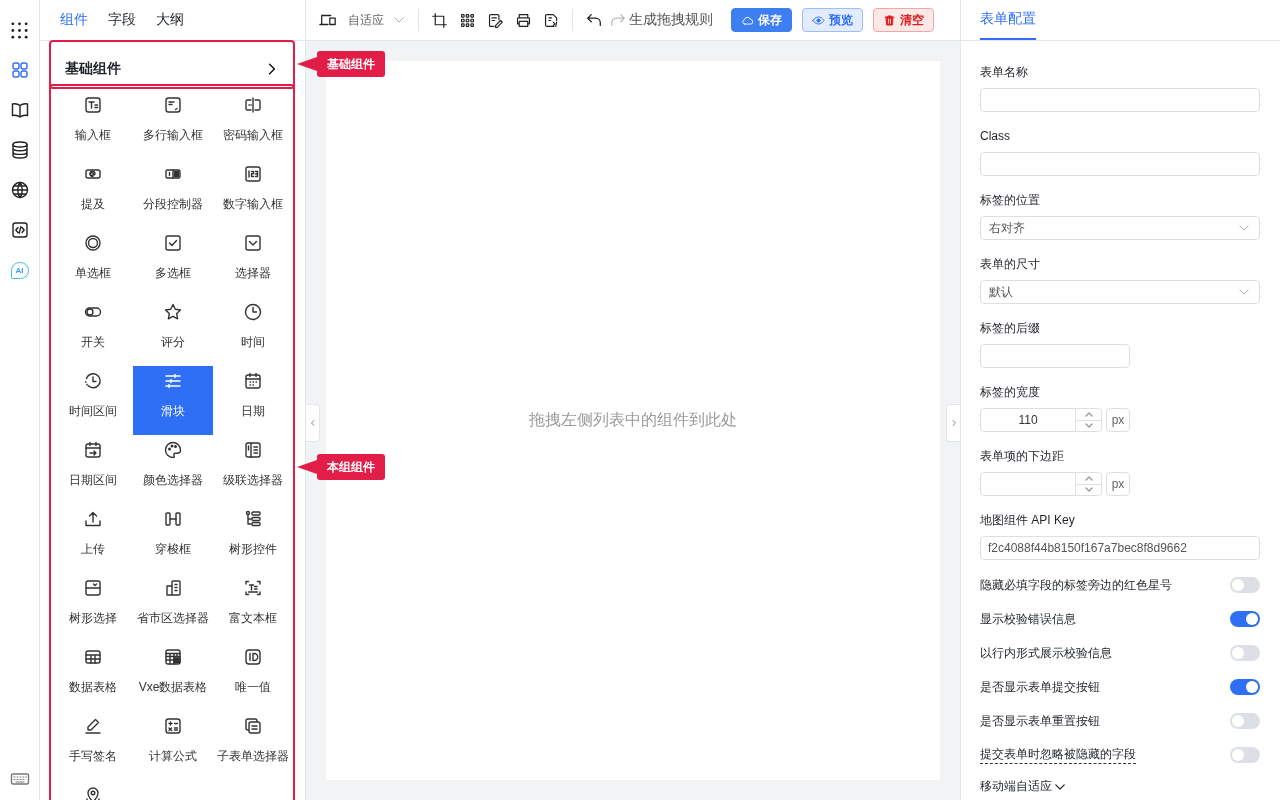  Describe the element at coordinates (594, 20) in the screenshot. I see `undo-icon` at that location.